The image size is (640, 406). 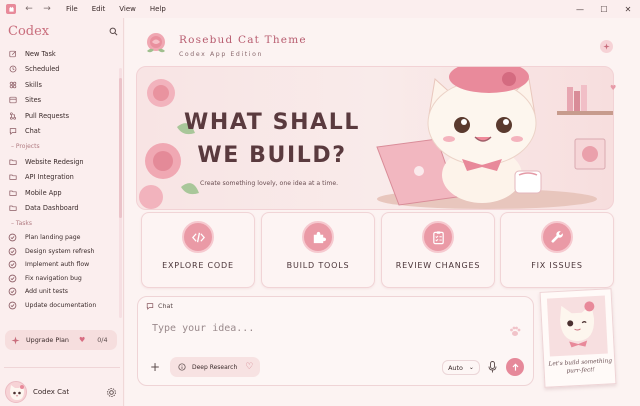 I want to click on info-icon, so click(x=182, y=367).